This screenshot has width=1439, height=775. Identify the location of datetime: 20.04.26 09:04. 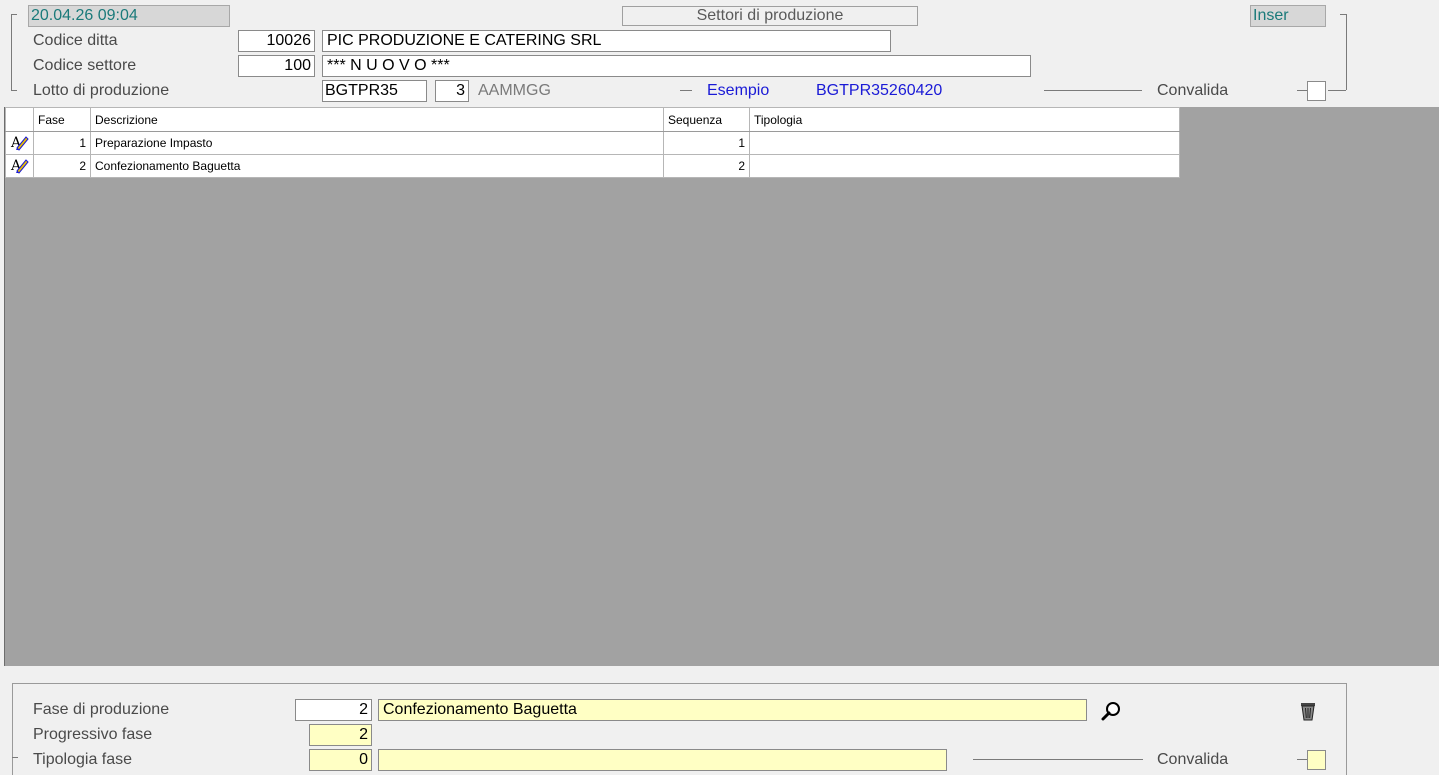
(84, 15).